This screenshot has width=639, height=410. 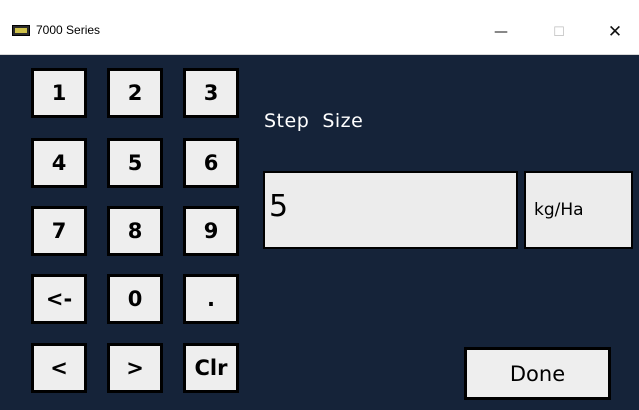 I want to click on done-button: Done, so click(x=537, y=373).